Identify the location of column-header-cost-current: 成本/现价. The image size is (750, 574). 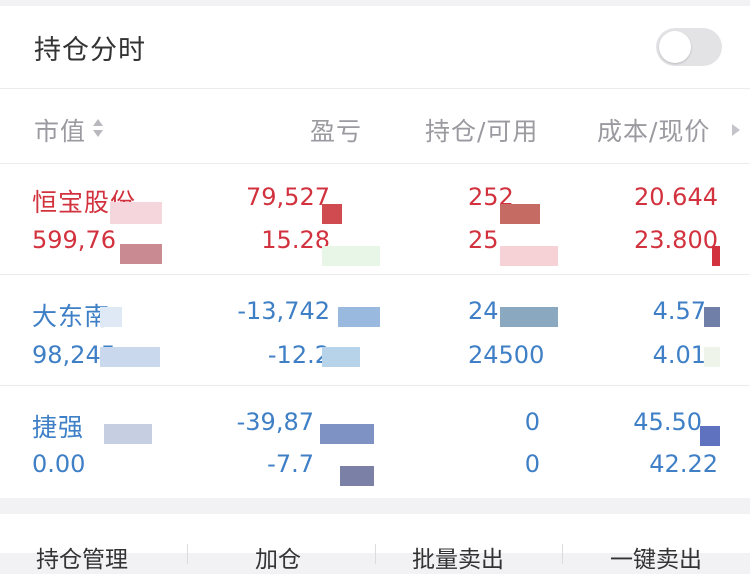
(653, 130).